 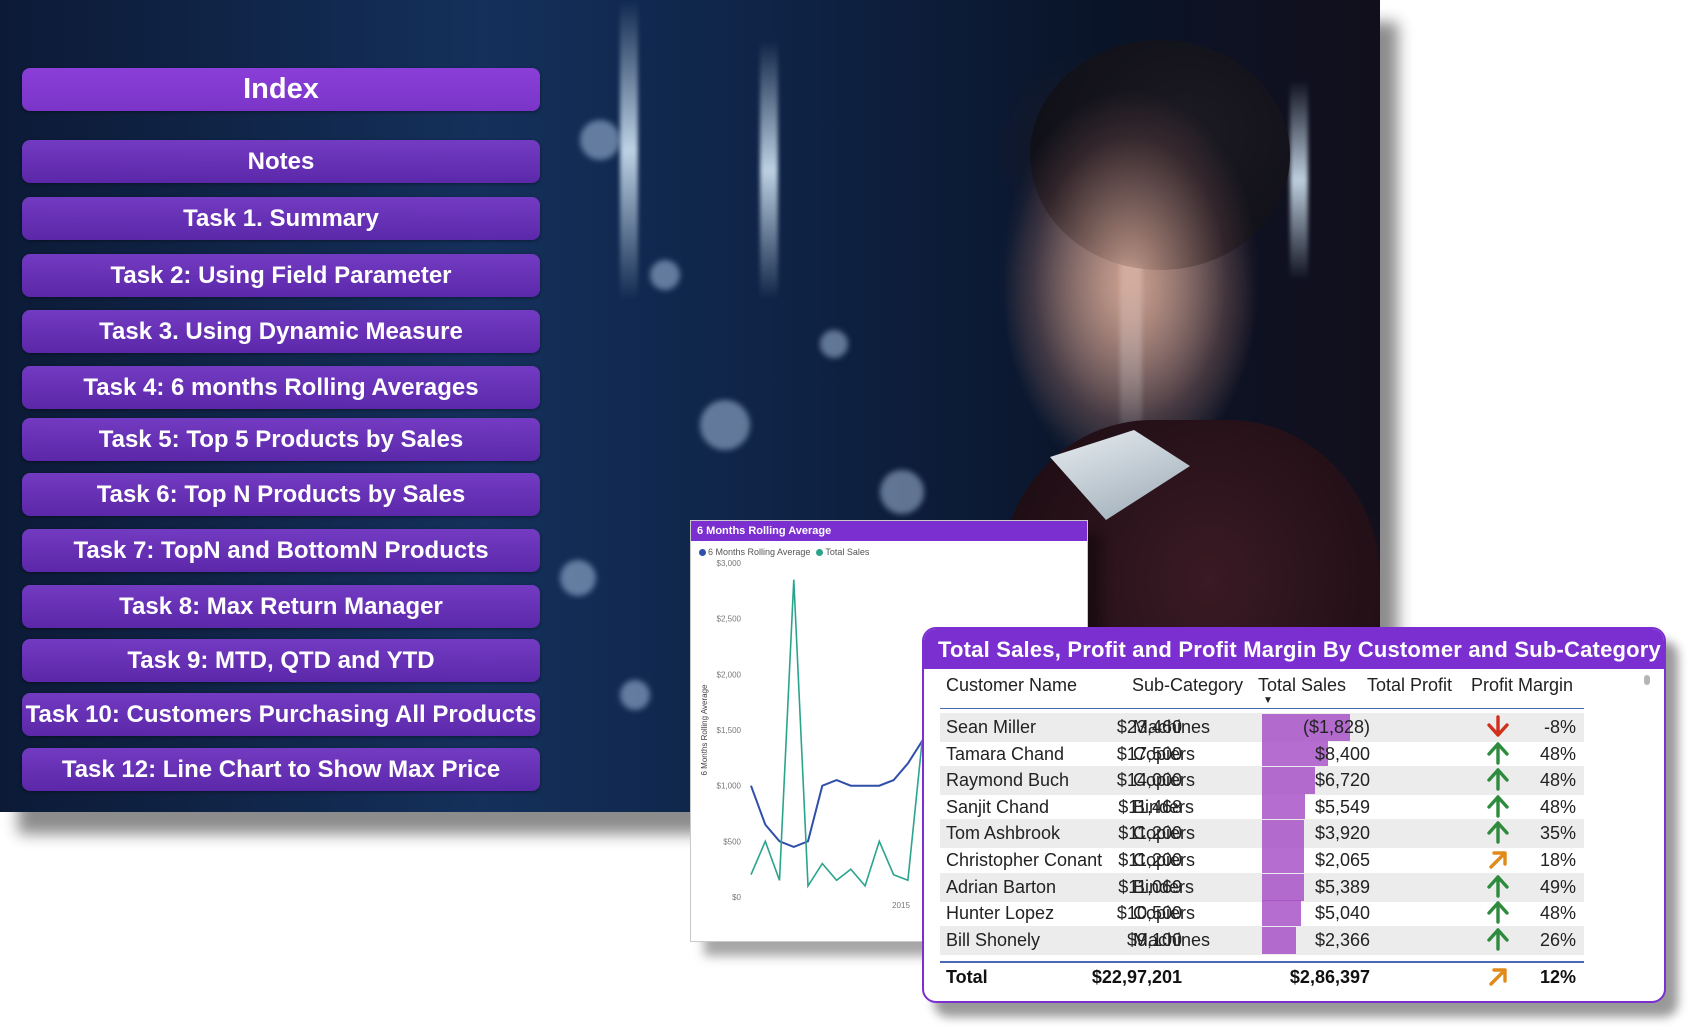 What do you see at coordinates (1557, 939) in the screenshot?
I see `profit-margin-cell: 26%` at bounding box center [1557, 939].